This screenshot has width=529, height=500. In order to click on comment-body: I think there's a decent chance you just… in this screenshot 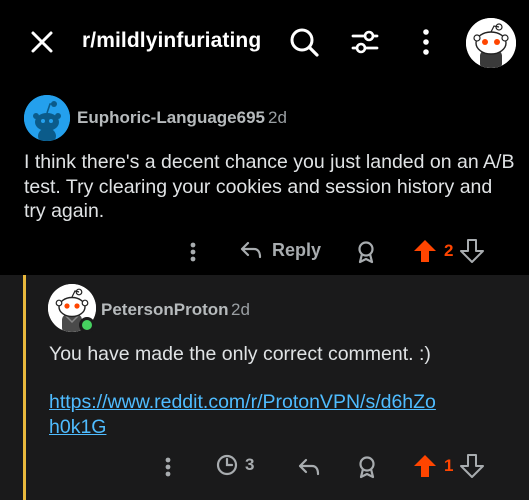, I will do `click(269, 186)`.